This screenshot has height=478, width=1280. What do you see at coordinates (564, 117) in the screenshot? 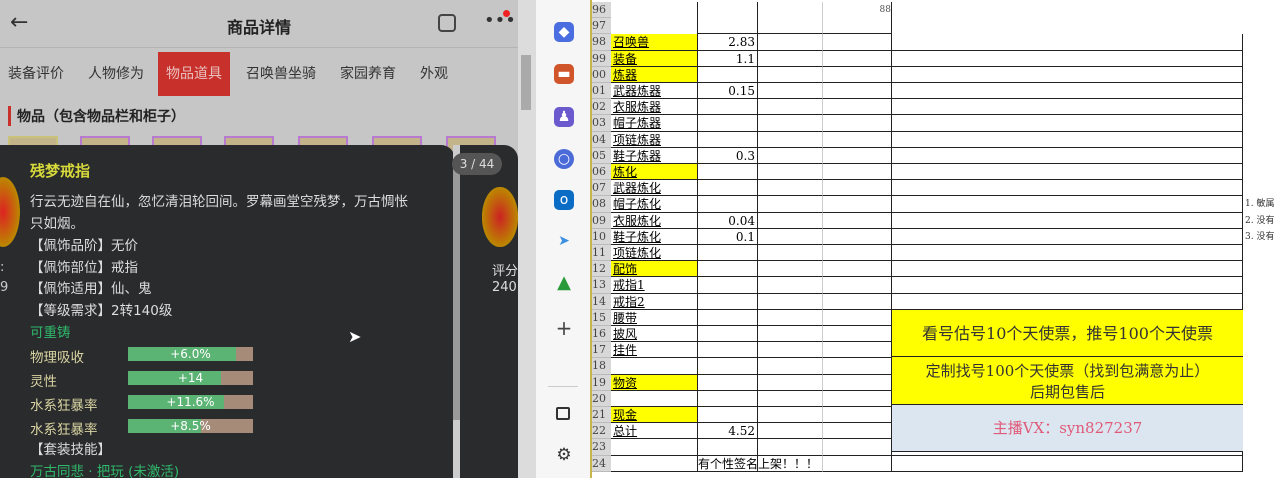
I see `people-icon: ♟` at bounding box center [564, 117].